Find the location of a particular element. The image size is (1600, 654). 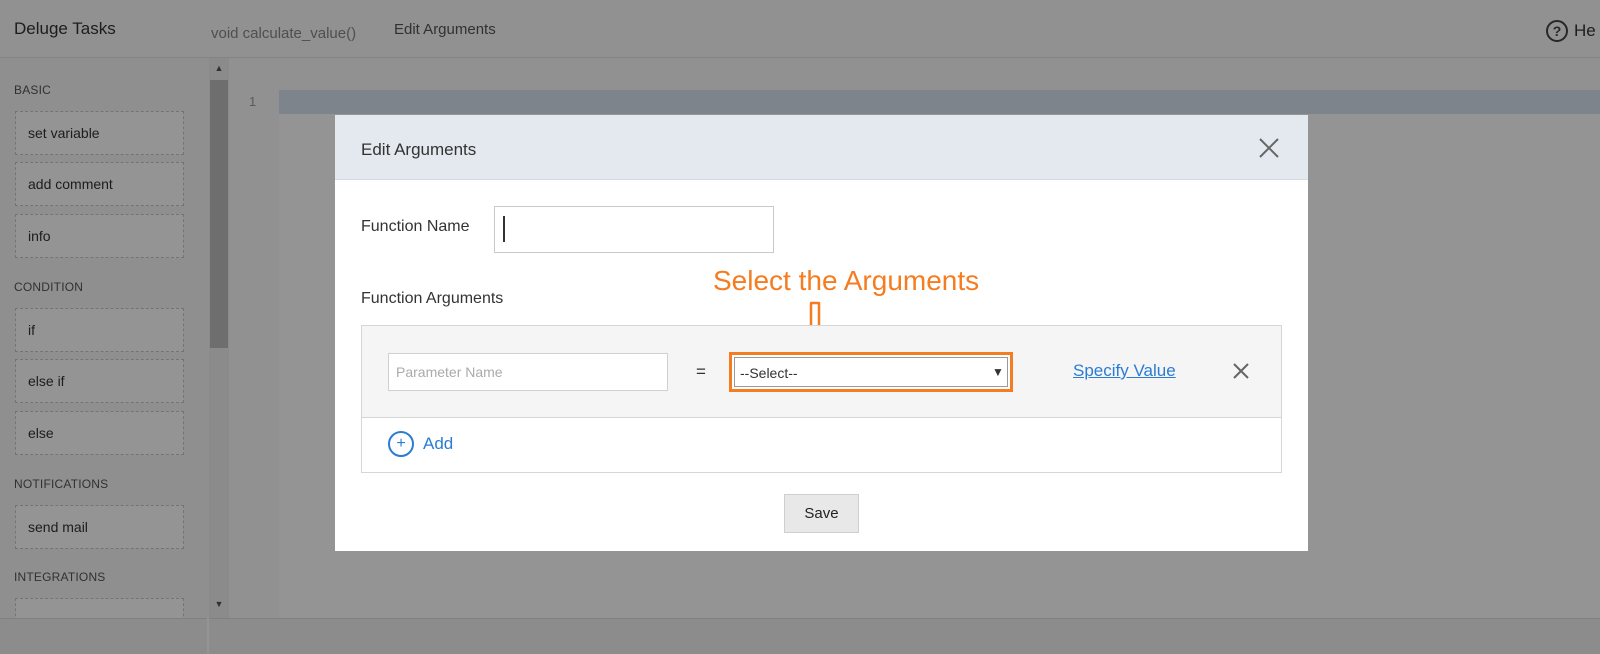

equals-sign: = is located at coordinates (701, 371).